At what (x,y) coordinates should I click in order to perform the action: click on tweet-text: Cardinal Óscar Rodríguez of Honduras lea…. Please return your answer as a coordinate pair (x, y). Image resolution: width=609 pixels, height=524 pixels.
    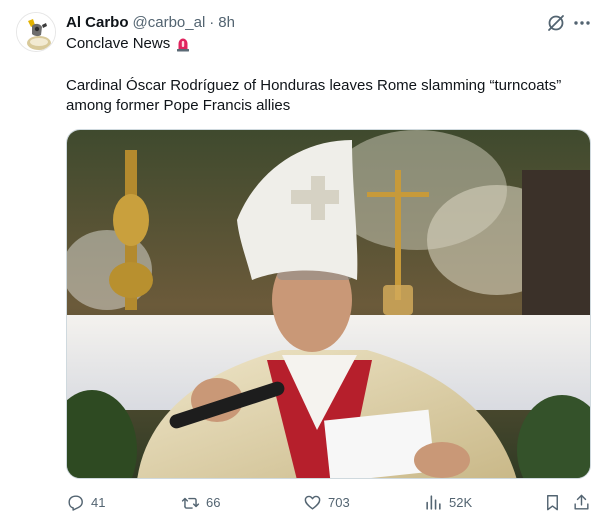
    Looking at the image, I should click on (314, 95).